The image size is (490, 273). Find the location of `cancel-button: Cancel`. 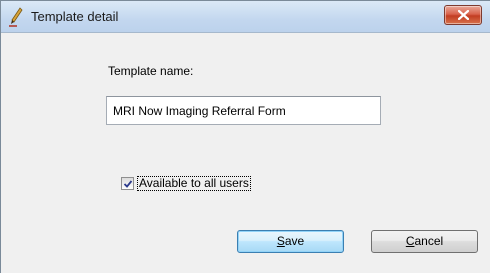

cancel-button: Cancel is located at coordinates (424, 241).